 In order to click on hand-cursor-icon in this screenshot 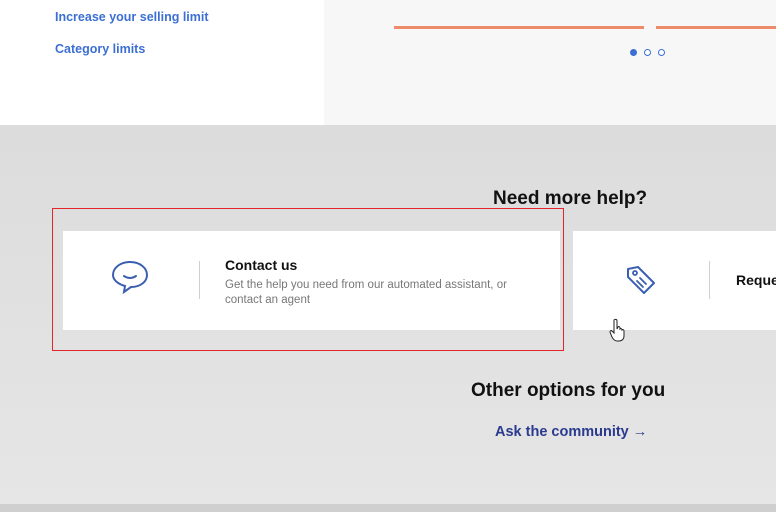, I will do `click(617, 330)`.